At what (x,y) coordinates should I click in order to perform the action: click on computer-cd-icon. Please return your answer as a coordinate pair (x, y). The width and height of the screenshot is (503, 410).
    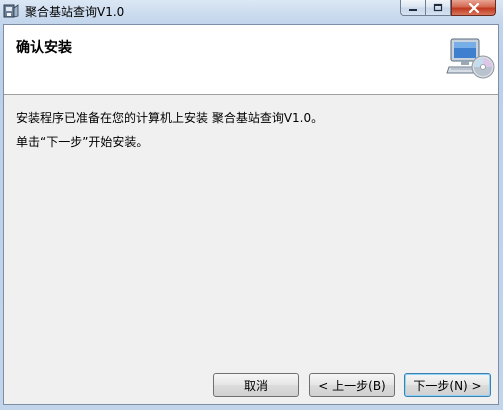
    Looking at the image, I should click on (470, 58).